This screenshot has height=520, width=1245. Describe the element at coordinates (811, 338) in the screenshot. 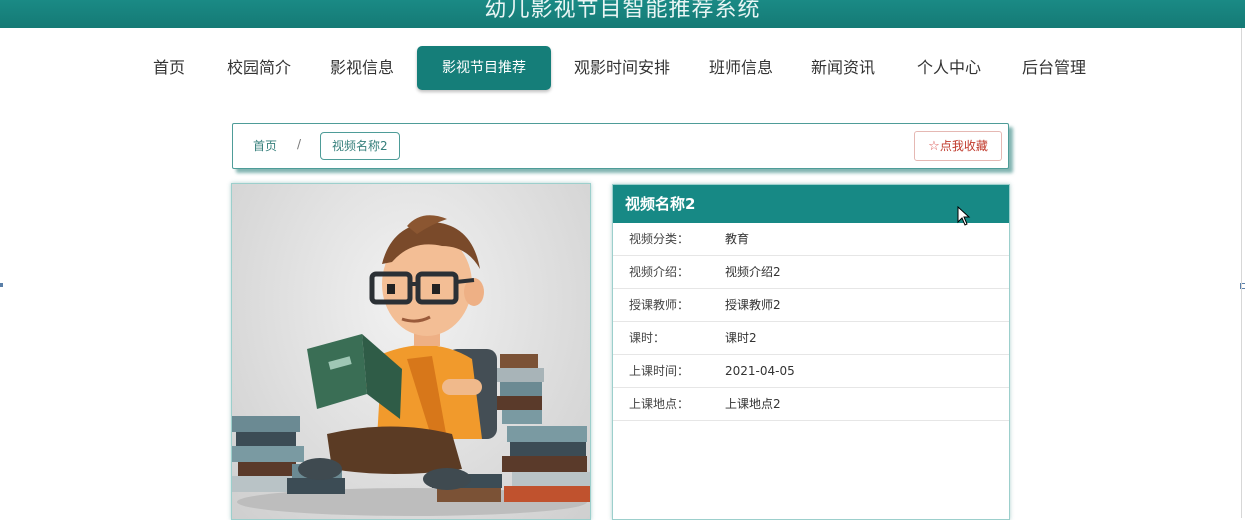

I see `detail-row-hours: 课时： 课时2` at that location.